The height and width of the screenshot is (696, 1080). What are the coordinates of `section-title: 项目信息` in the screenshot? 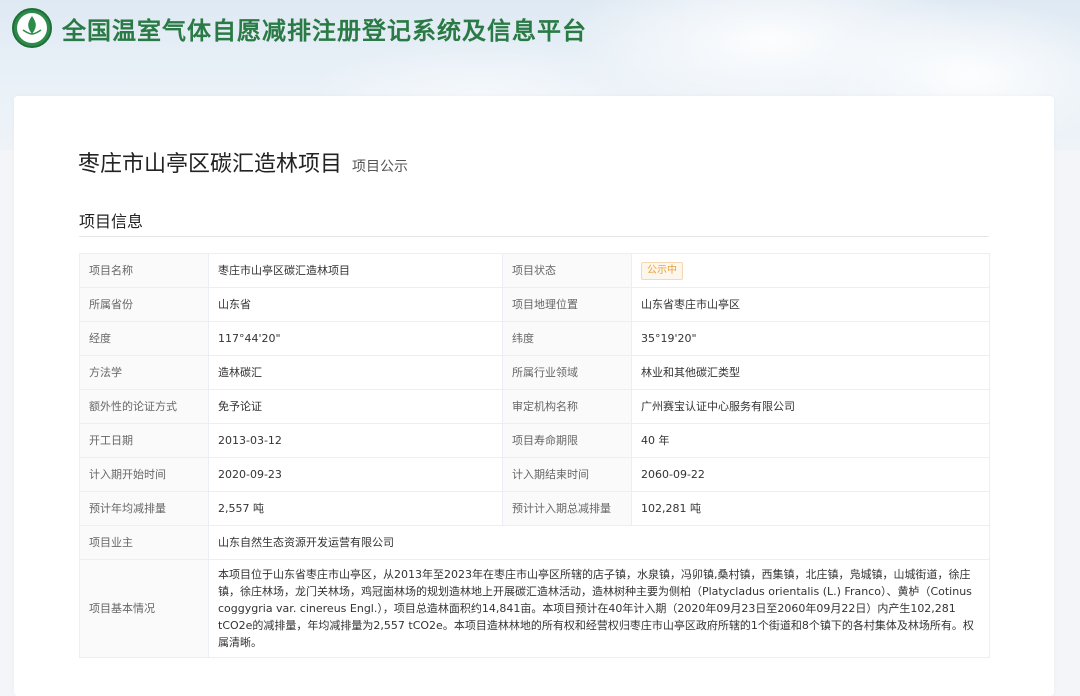 It's located at (111, 221).